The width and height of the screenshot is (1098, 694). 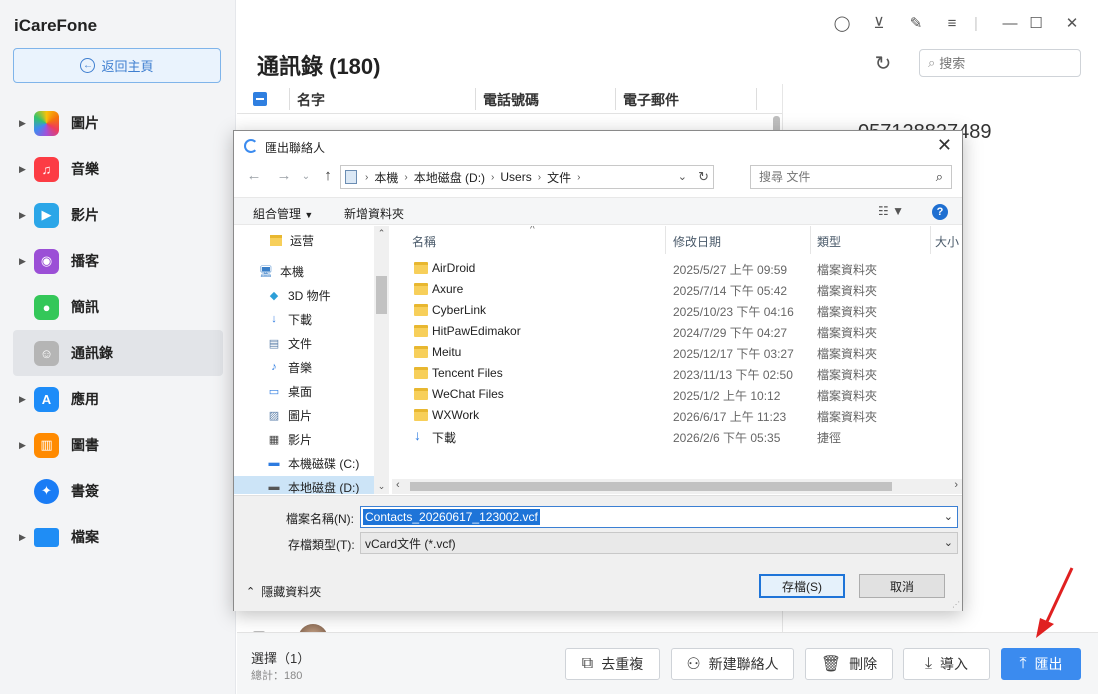 What do you see at coordinates (381, 233) in the screenshot?
I see `scroll-up-icon: ⌃` at bounding box center [381, 233].